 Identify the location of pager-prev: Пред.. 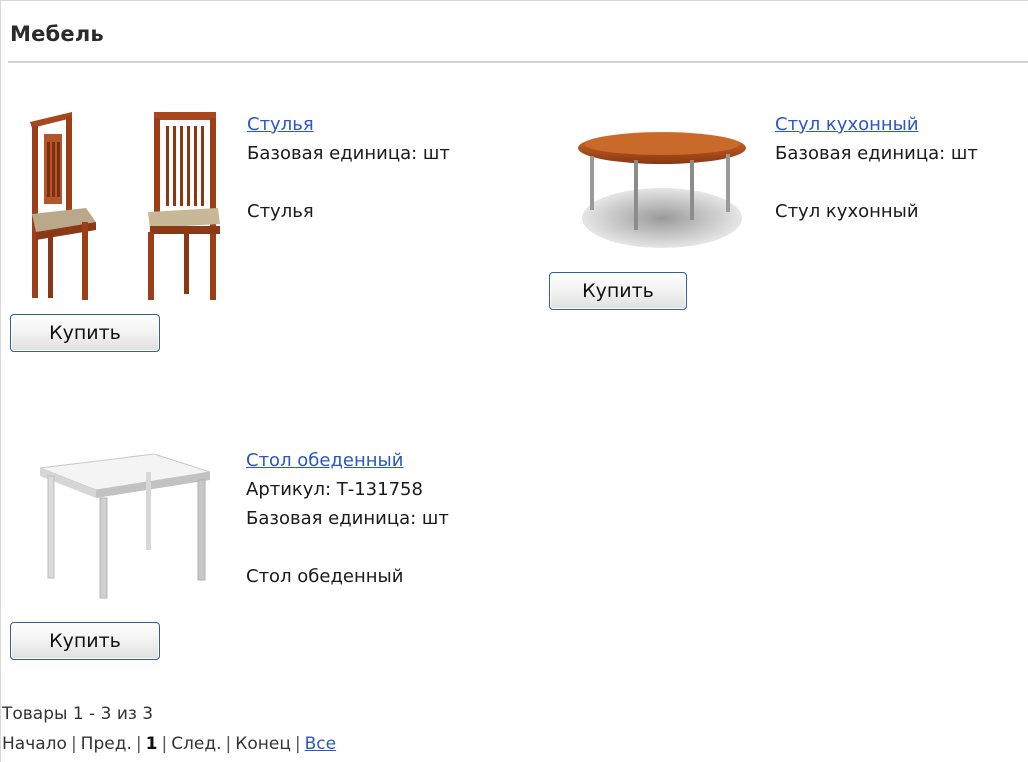
(106, 744).